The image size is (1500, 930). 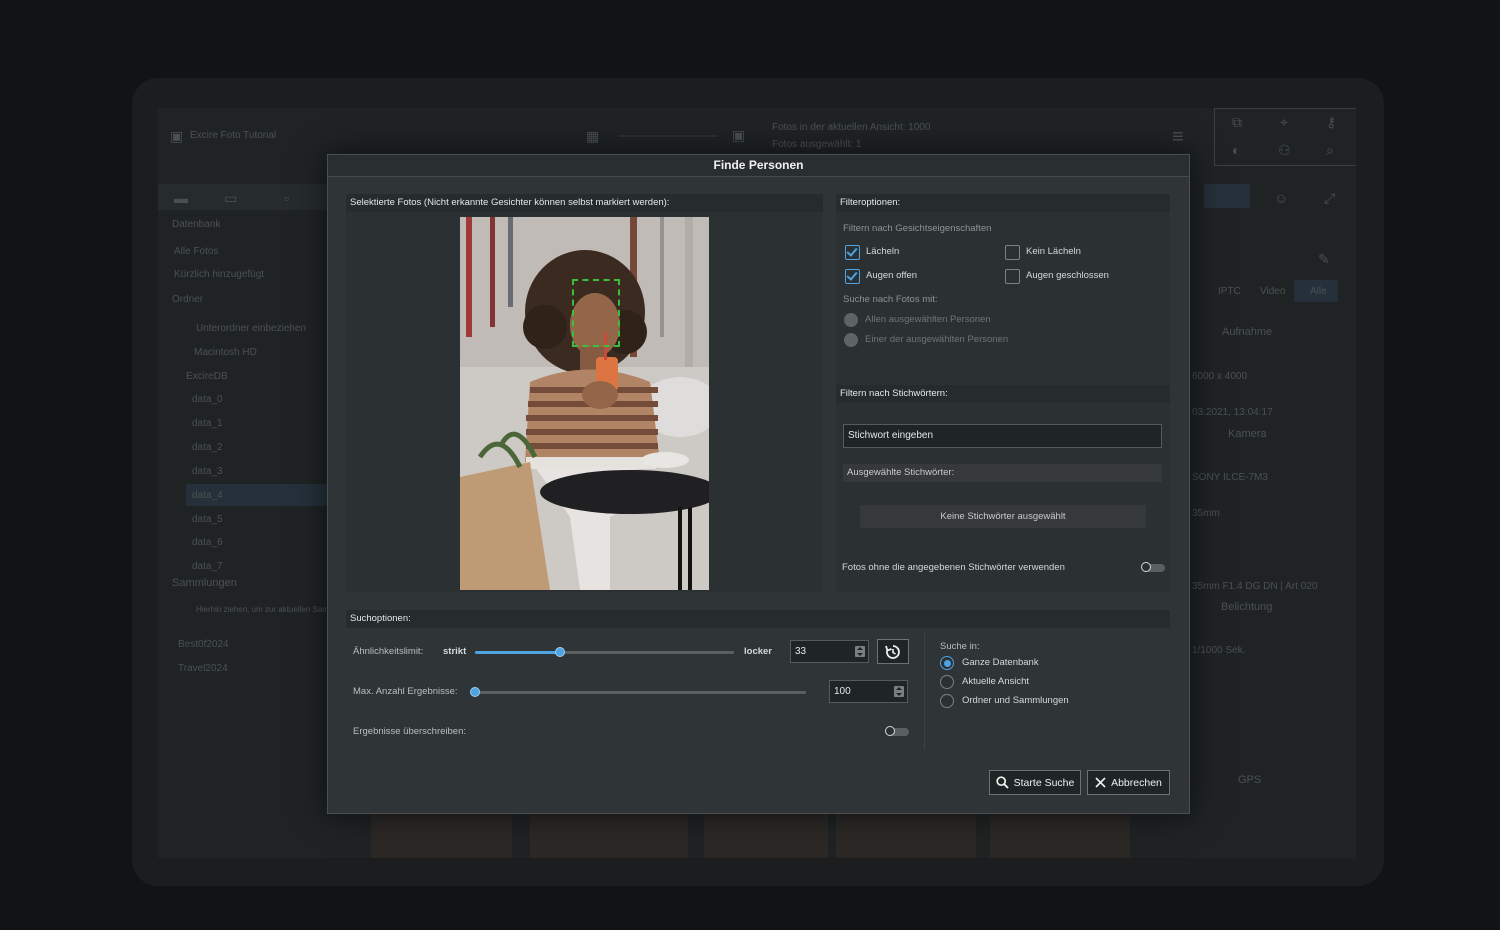 I want to click on max-results-slider, so click(x=638, y=692).